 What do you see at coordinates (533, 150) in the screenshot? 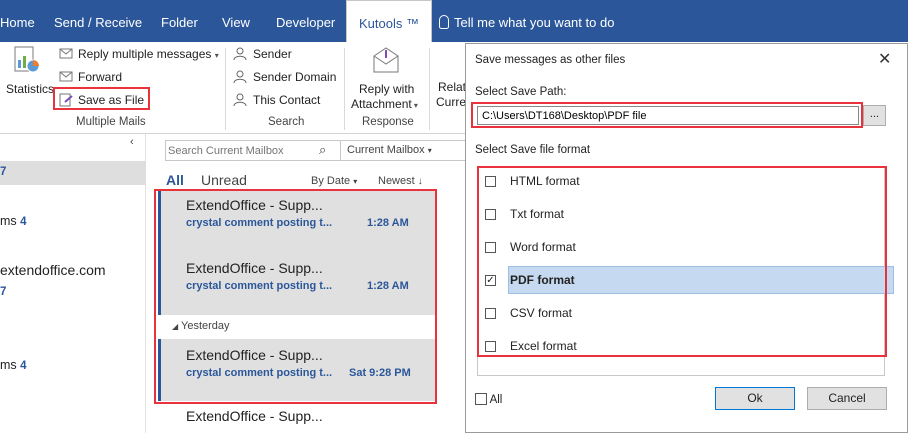
I see `save-format-label: Select Save file format` at bounding box center [533, 150].